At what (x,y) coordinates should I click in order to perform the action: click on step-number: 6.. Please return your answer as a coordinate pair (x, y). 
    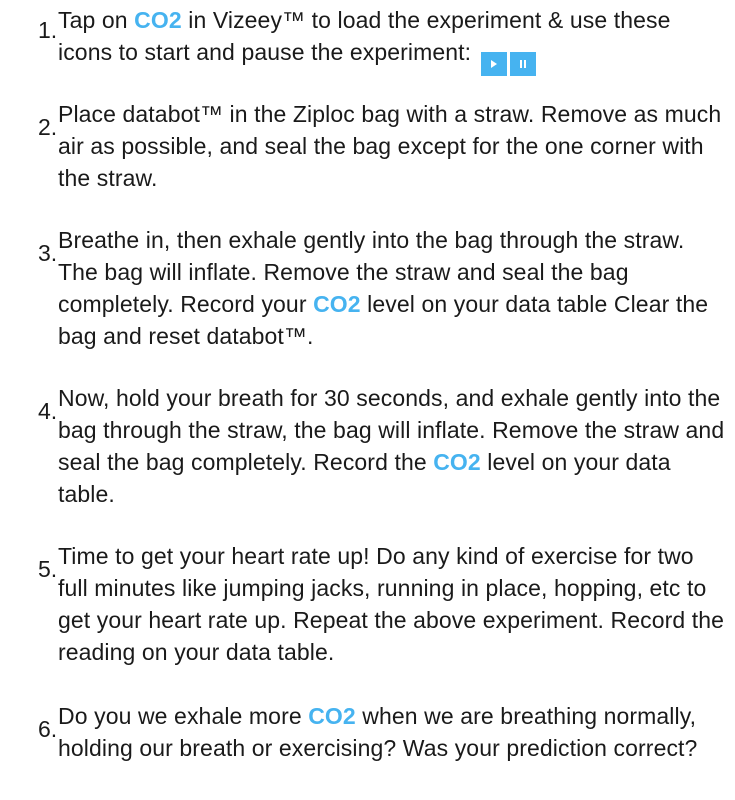
    Looking at the image, I should click on (48, 729).